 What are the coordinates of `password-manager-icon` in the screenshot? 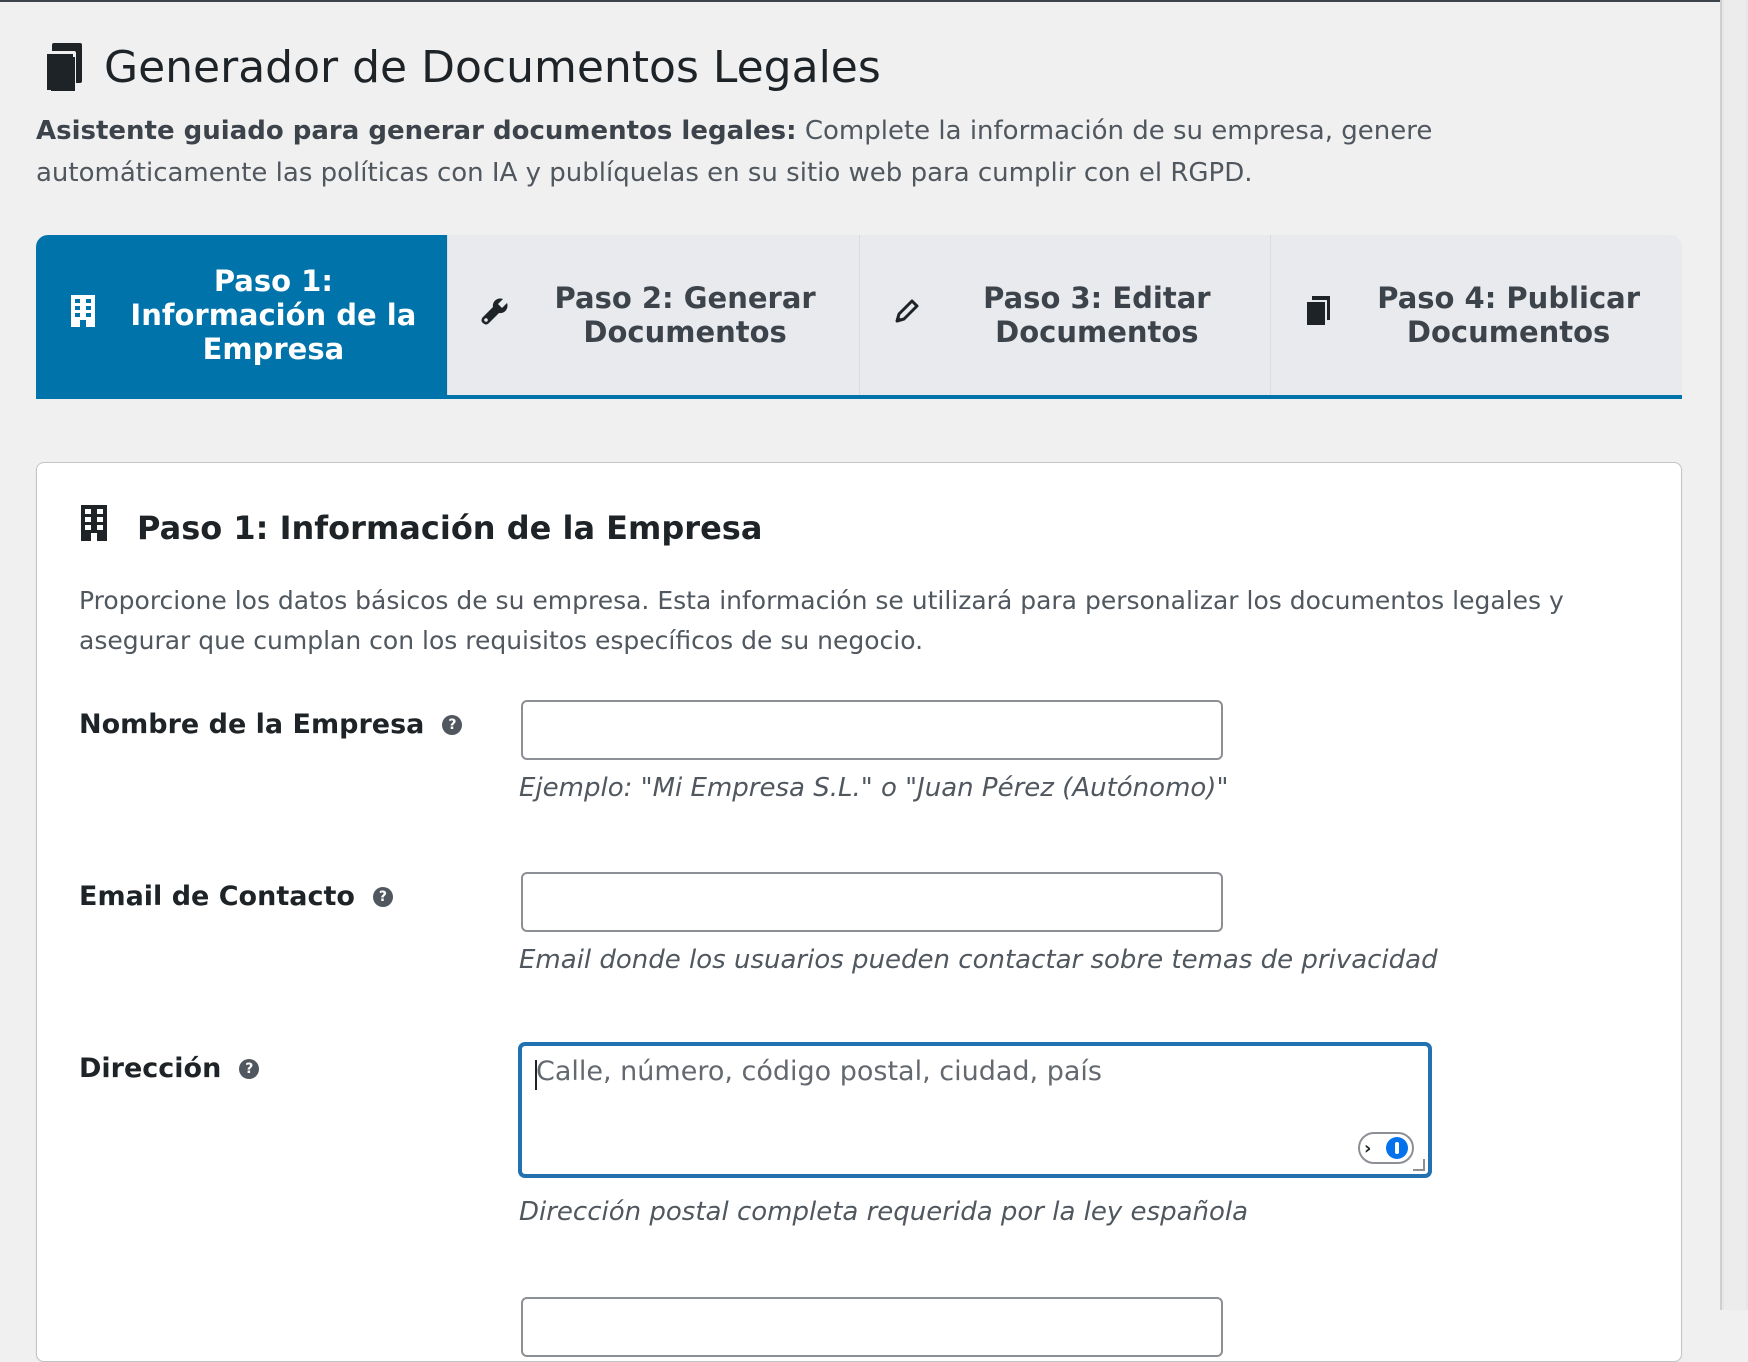 It's located at (1397, 1148).